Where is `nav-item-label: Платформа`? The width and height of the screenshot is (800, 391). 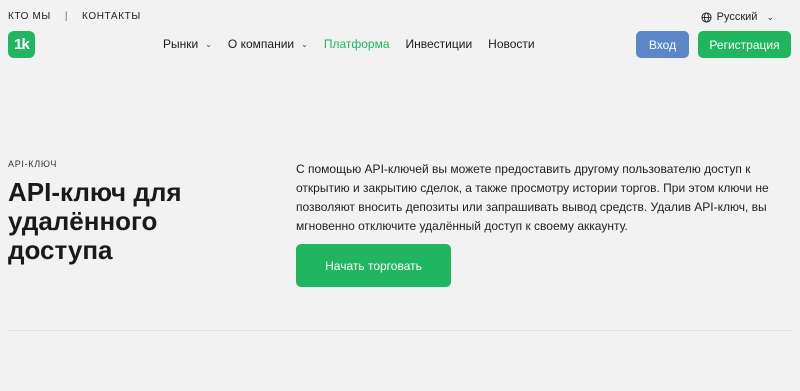 nav-item-label: Платформа is located at coordinates (356, 44).